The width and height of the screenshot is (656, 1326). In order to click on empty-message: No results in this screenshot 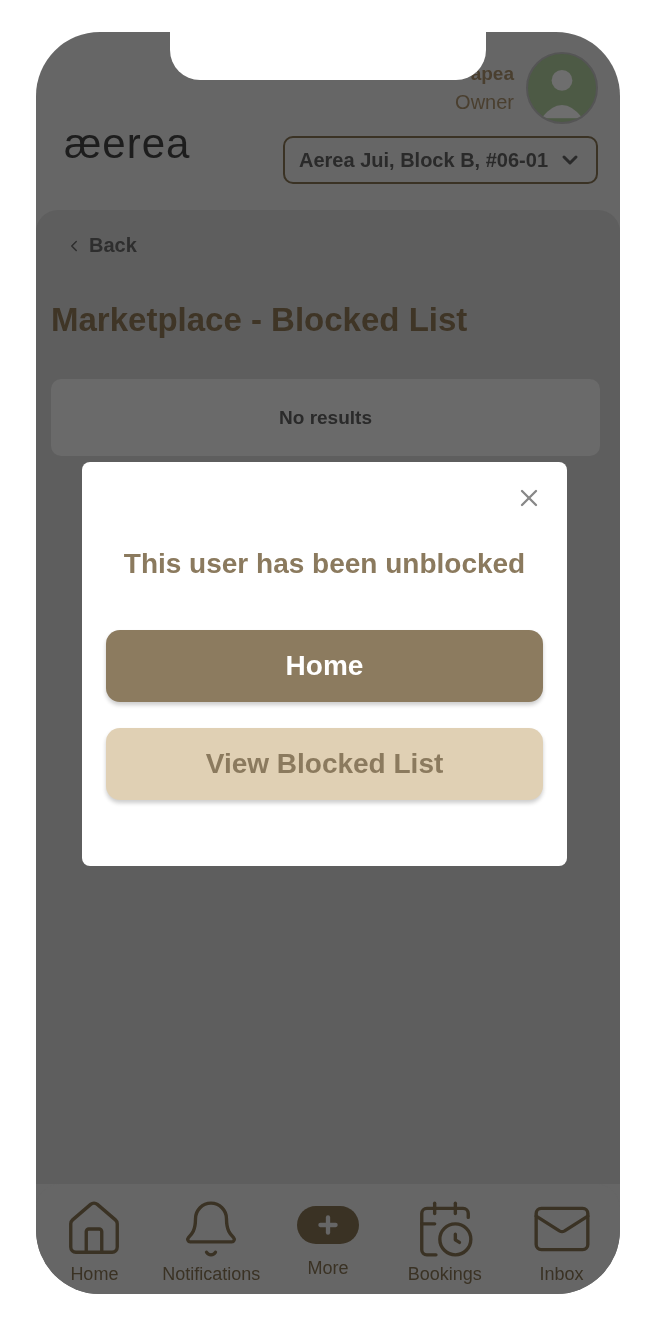, I will do `click(325, 417)`.